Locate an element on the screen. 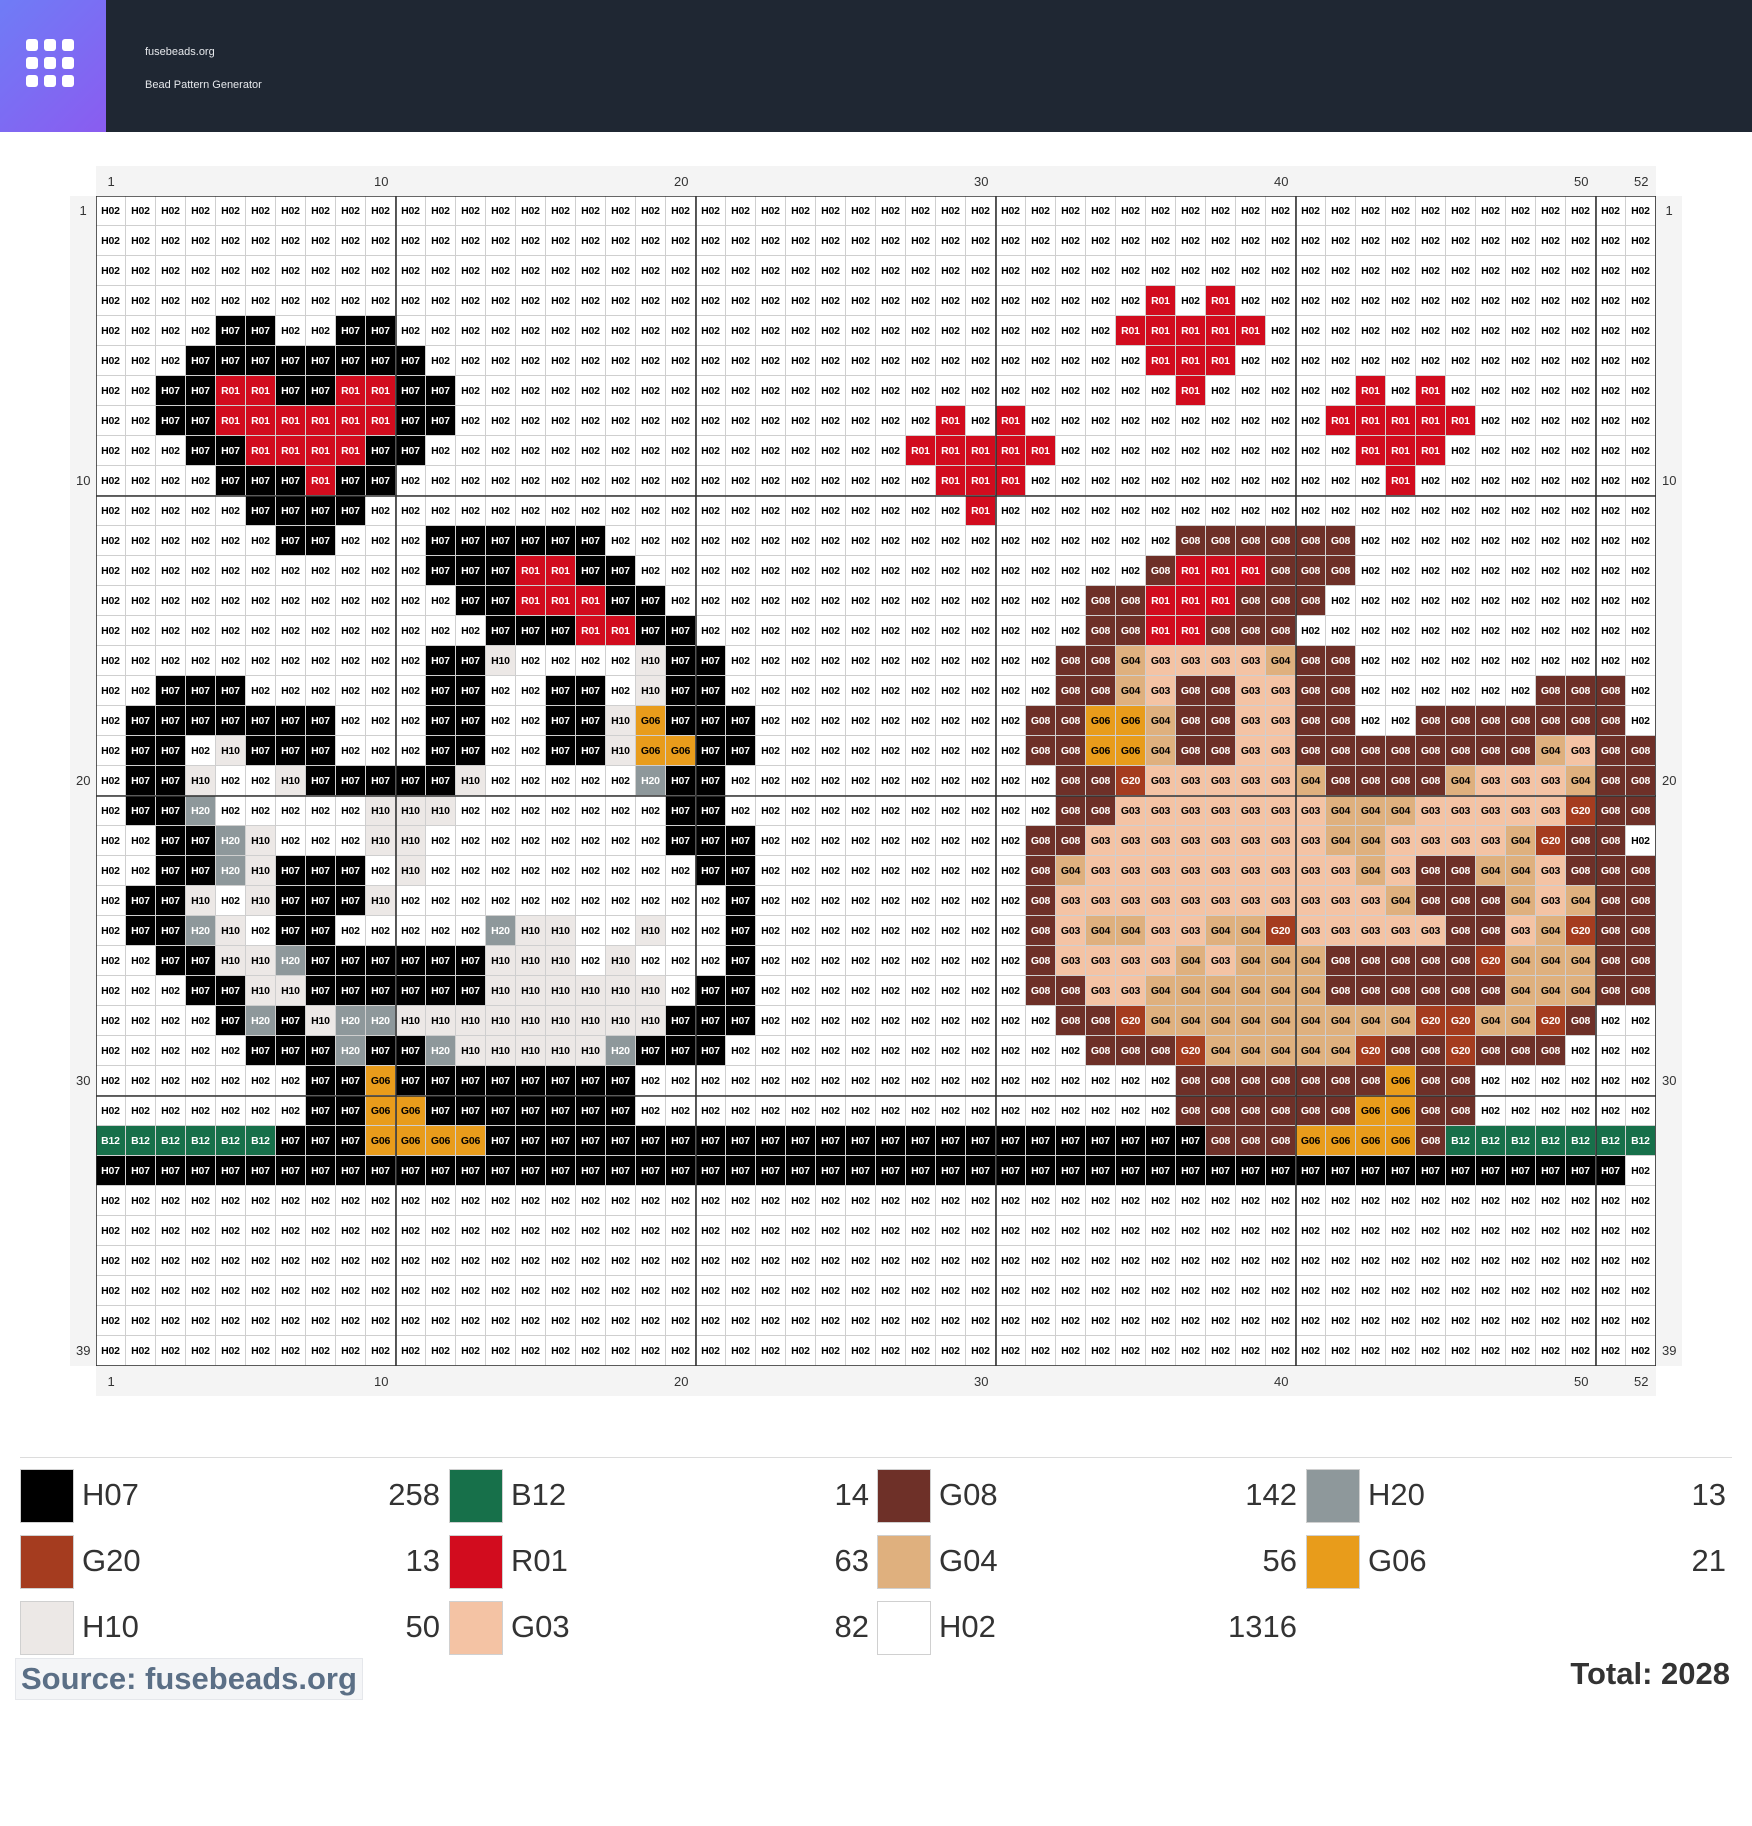  bead-count: 13 is located at coordinates (422, 1560).